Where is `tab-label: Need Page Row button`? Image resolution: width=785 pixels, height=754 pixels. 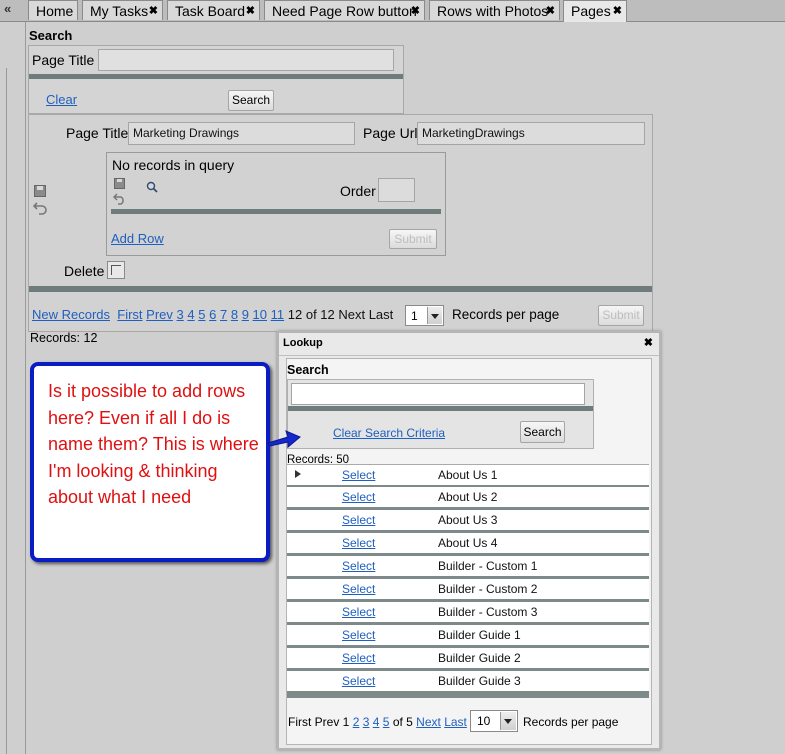 tab-label: Need Page Row button is located at coordinates (344, 11).